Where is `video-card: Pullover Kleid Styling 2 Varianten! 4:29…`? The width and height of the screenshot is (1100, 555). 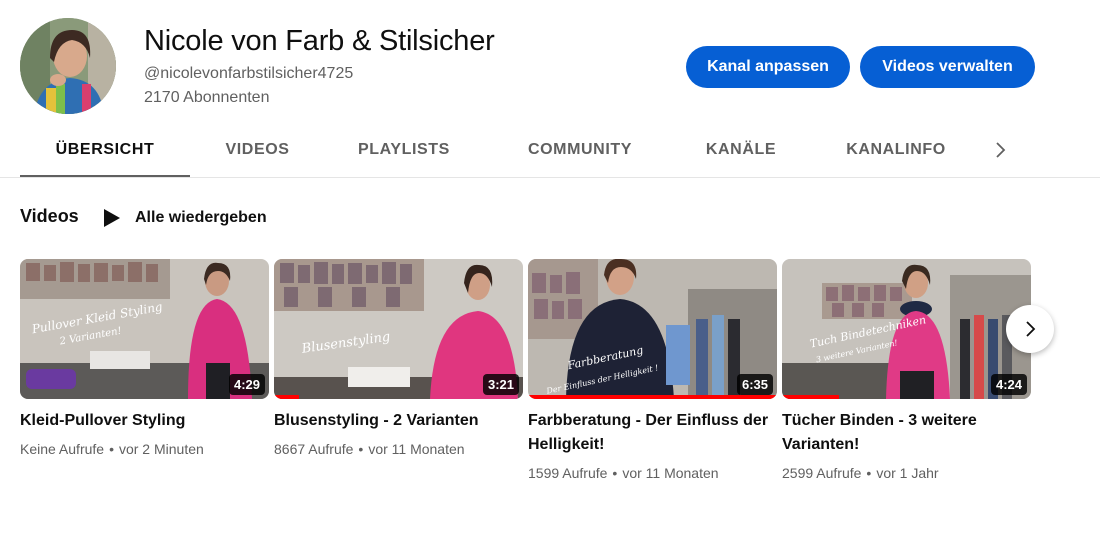
video-card: Pullover Kleid Styling 2 Varianten! 4:29… is located at coordinates (144, 359).